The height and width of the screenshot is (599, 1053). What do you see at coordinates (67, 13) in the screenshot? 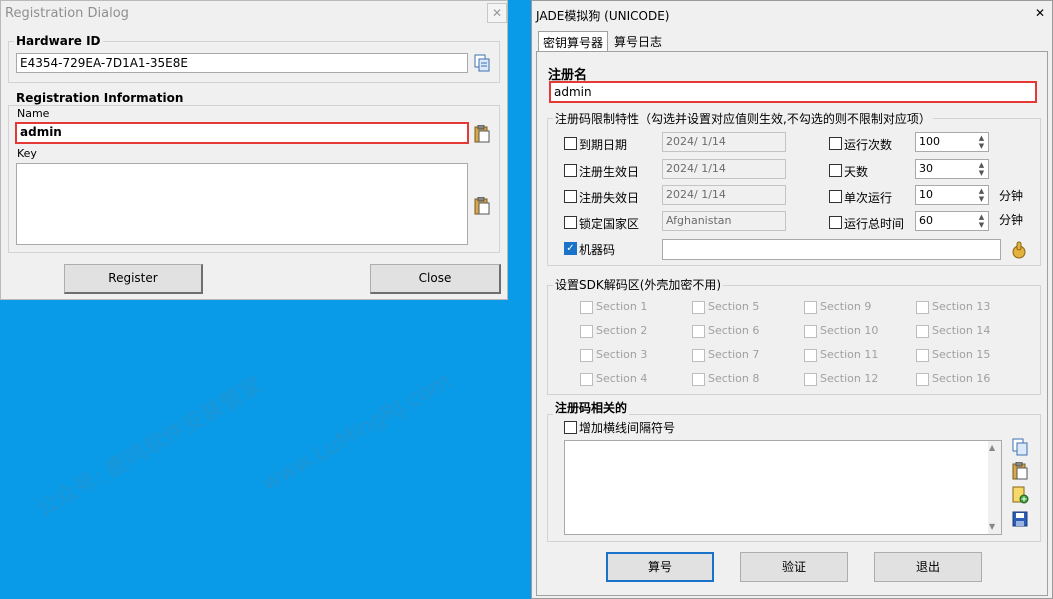
I see `dialog-title: Registration Dialog` at bounding box center [67, 13].